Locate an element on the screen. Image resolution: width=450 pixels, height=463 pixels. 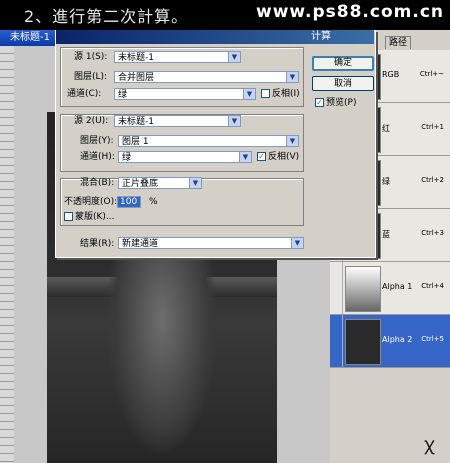
source2-label: 源 2(U): is located at coordinates (91, 121).